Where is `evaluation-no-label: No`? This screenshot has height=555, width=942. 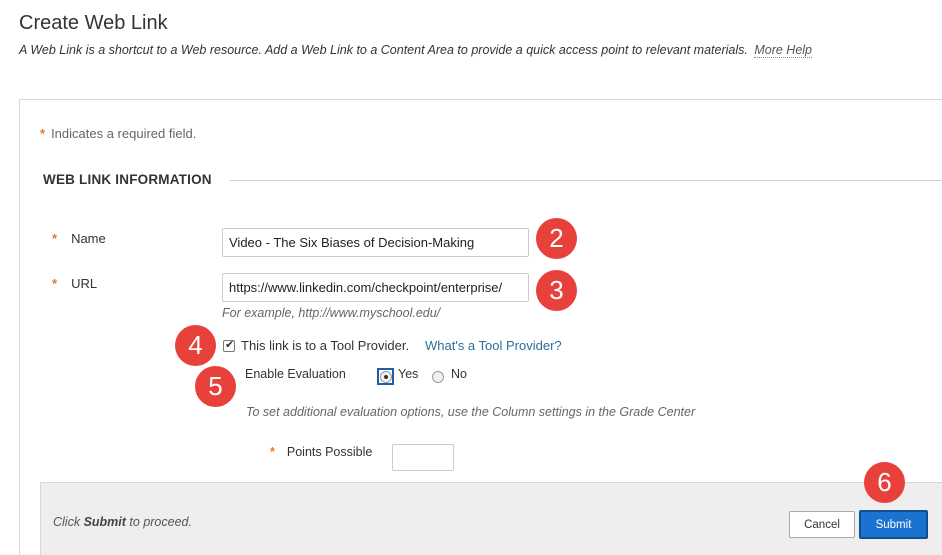 evaluation-no-label: No is located at coordinates (459, 374).